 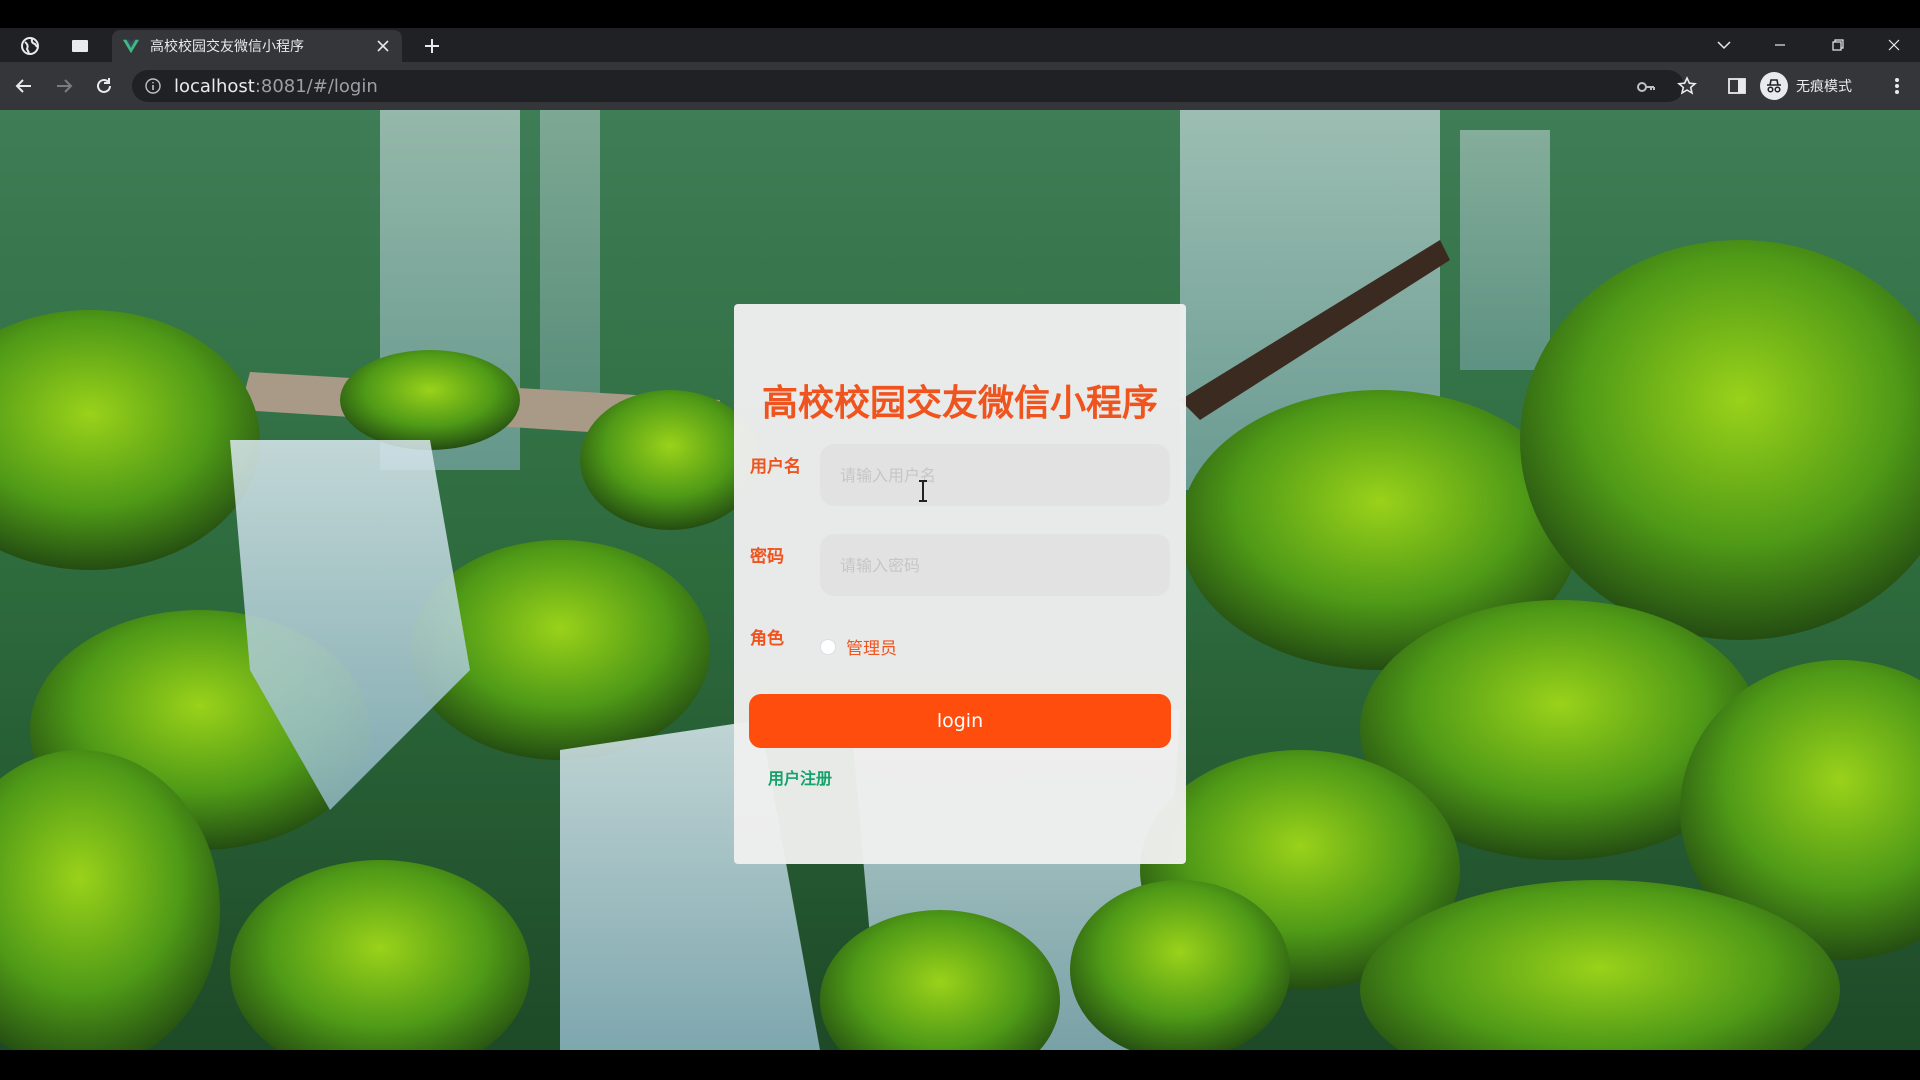 I want to click on username-input, so click(x=995, y=475).